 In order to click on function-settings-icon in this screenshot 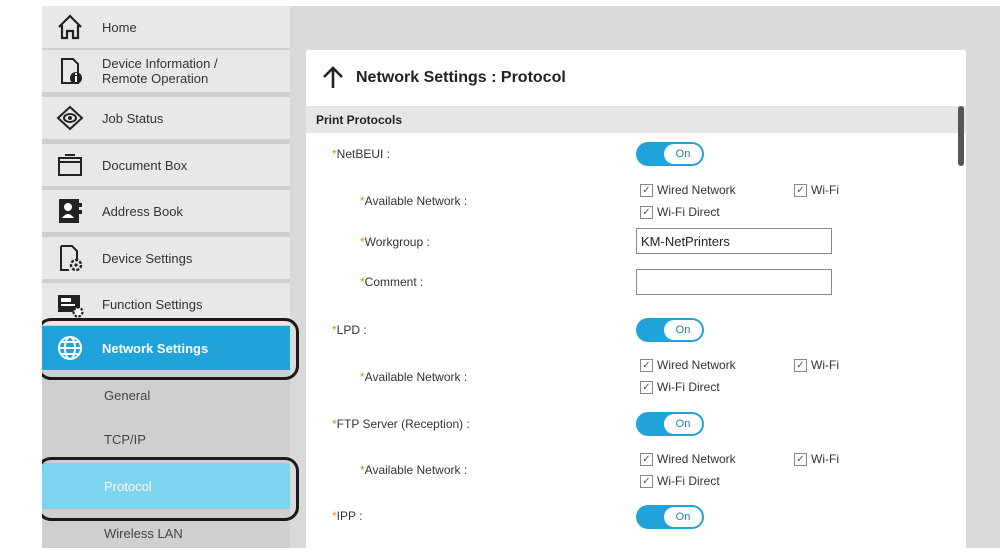, I will do `click(70, 304)`.